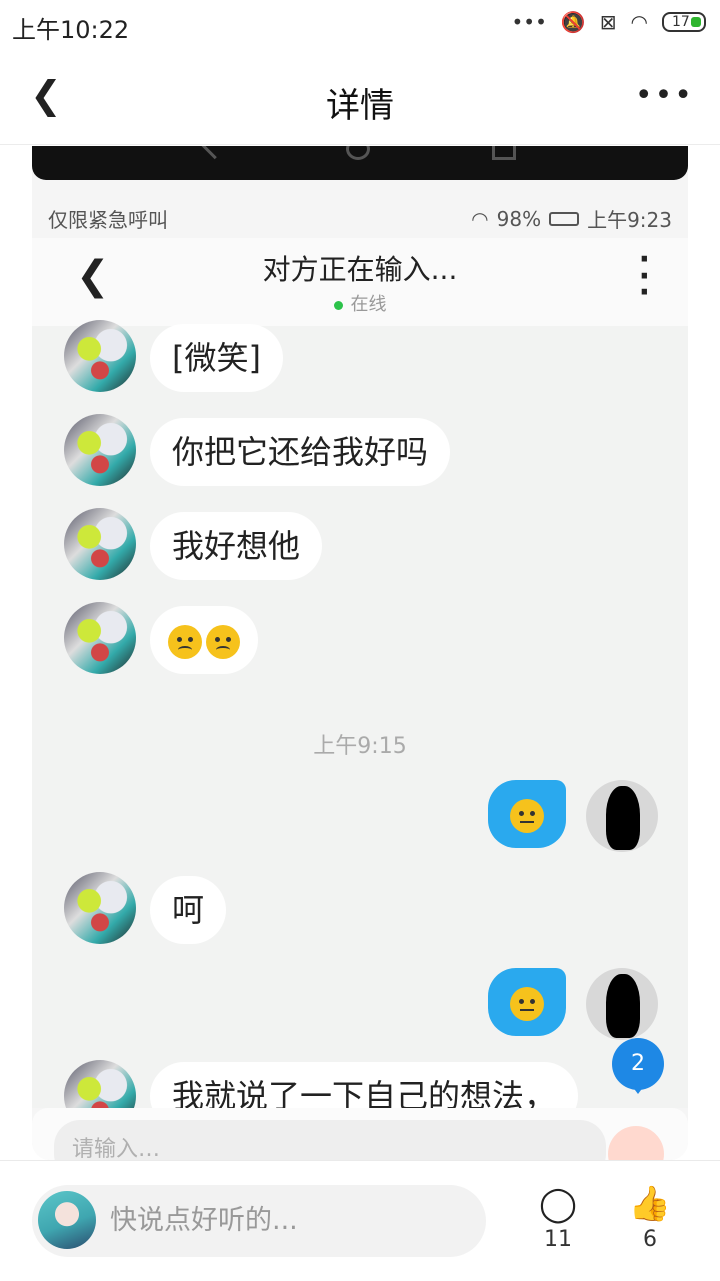 The image size is (720, 1281). What do you see at coordinates (368, 304) in the screenshot?
I see `online-label: 在线` at bounding box center [368, 304].